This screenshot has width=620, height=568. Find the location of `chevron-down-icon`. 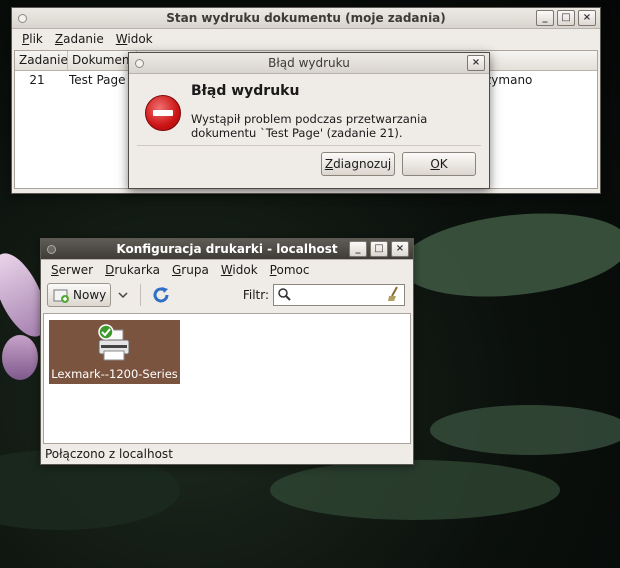

chevron-down-icon is located at coordinates (123, 295).